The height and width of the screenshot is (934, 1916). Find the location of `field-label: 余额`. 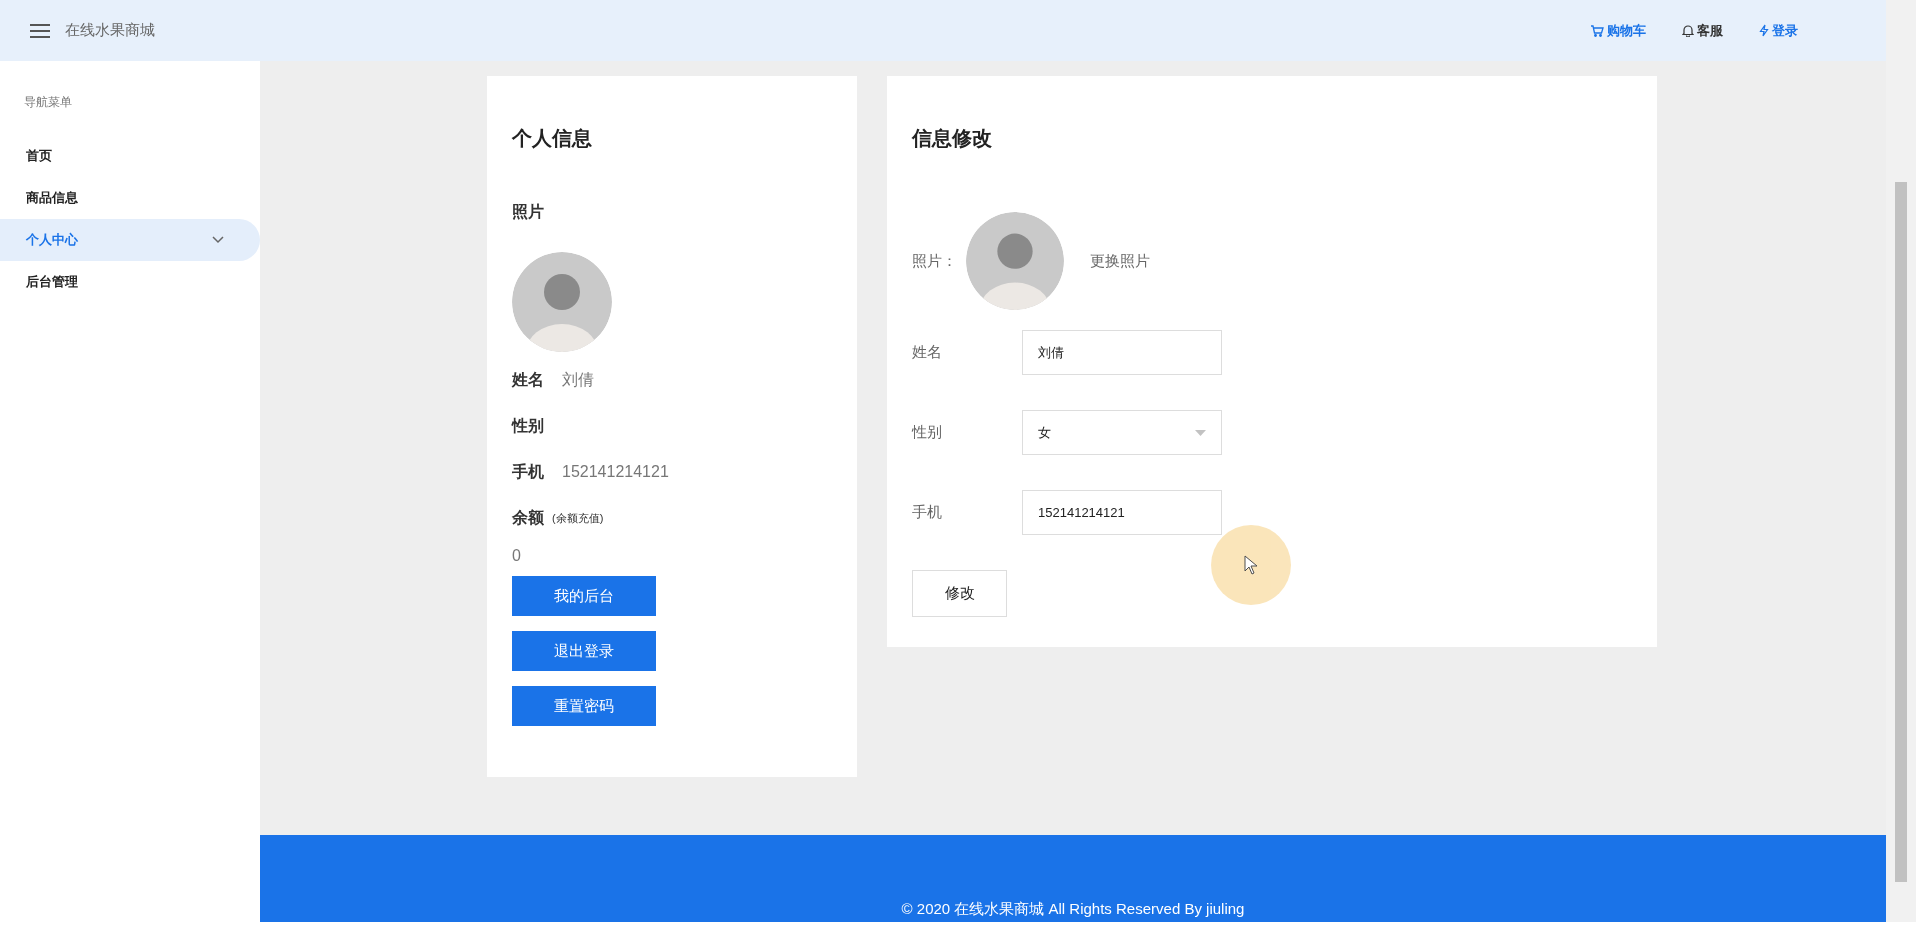

field-label: 余额 is located at coordinates (528, 518).